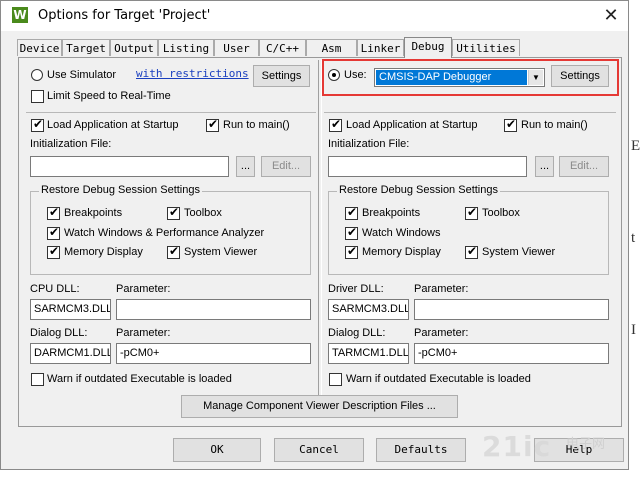  I want to click on debugger-select-value: CMSIS-DAP Debugger, so click(451, 77).